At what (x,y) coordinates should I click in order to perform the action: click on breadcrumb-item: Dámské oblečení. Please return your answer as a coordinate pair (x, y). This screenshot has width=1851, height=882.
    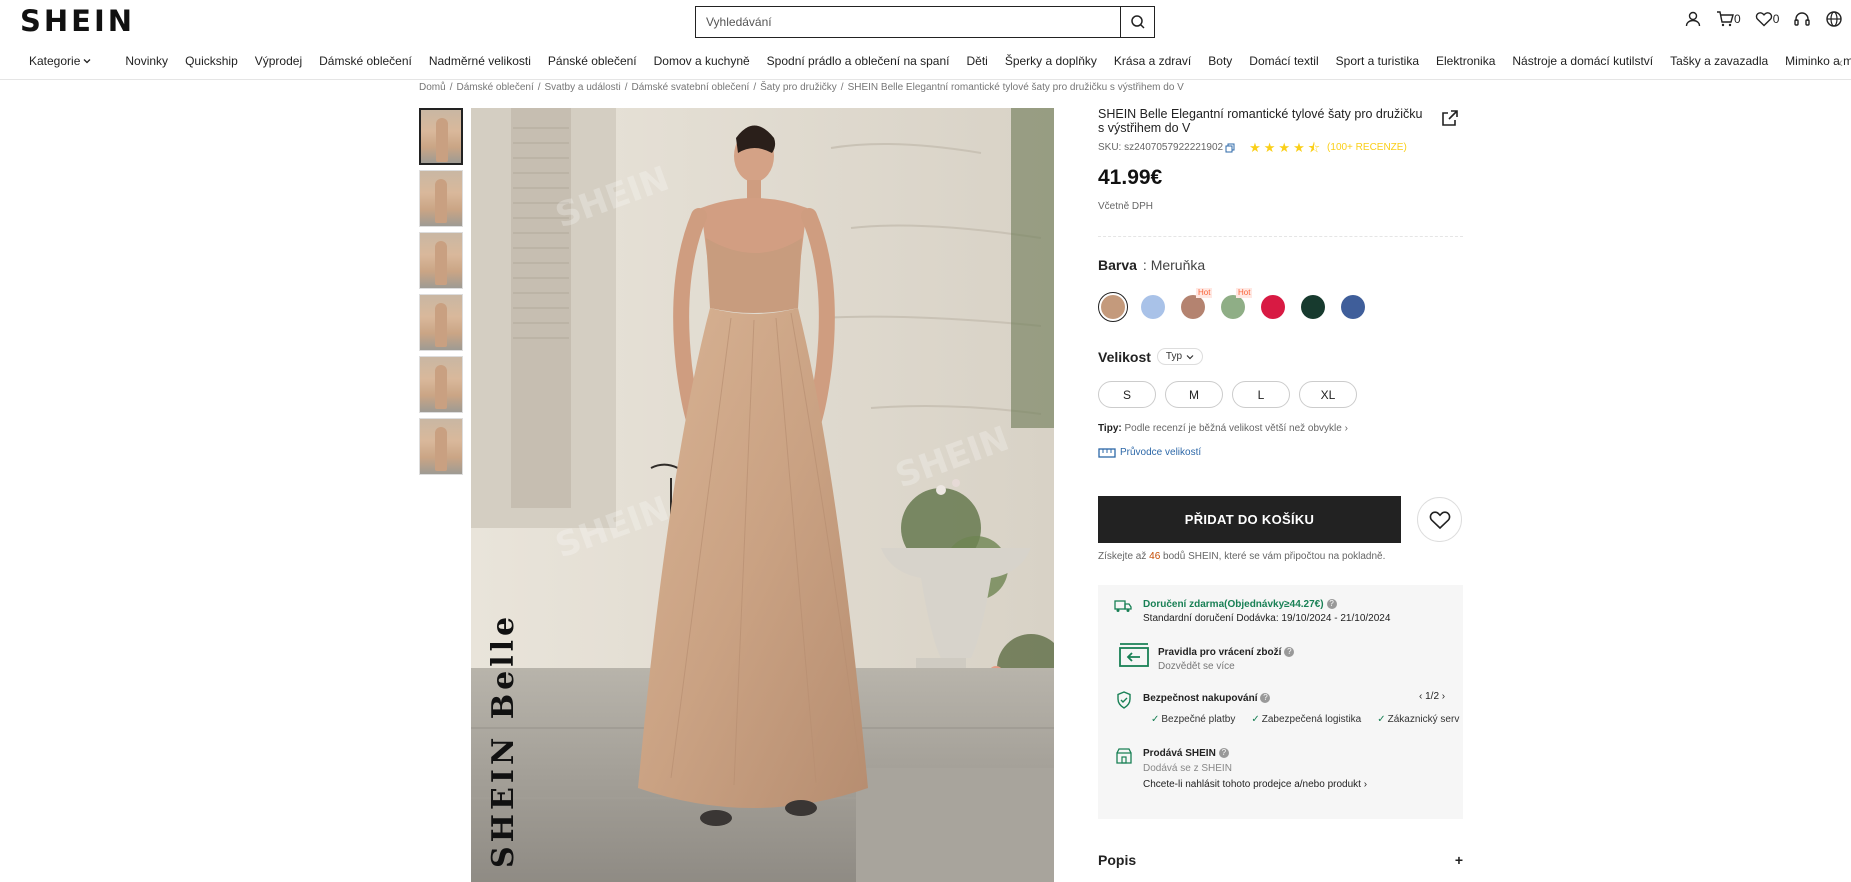
    Looking at the image, I should click on (494, 87).